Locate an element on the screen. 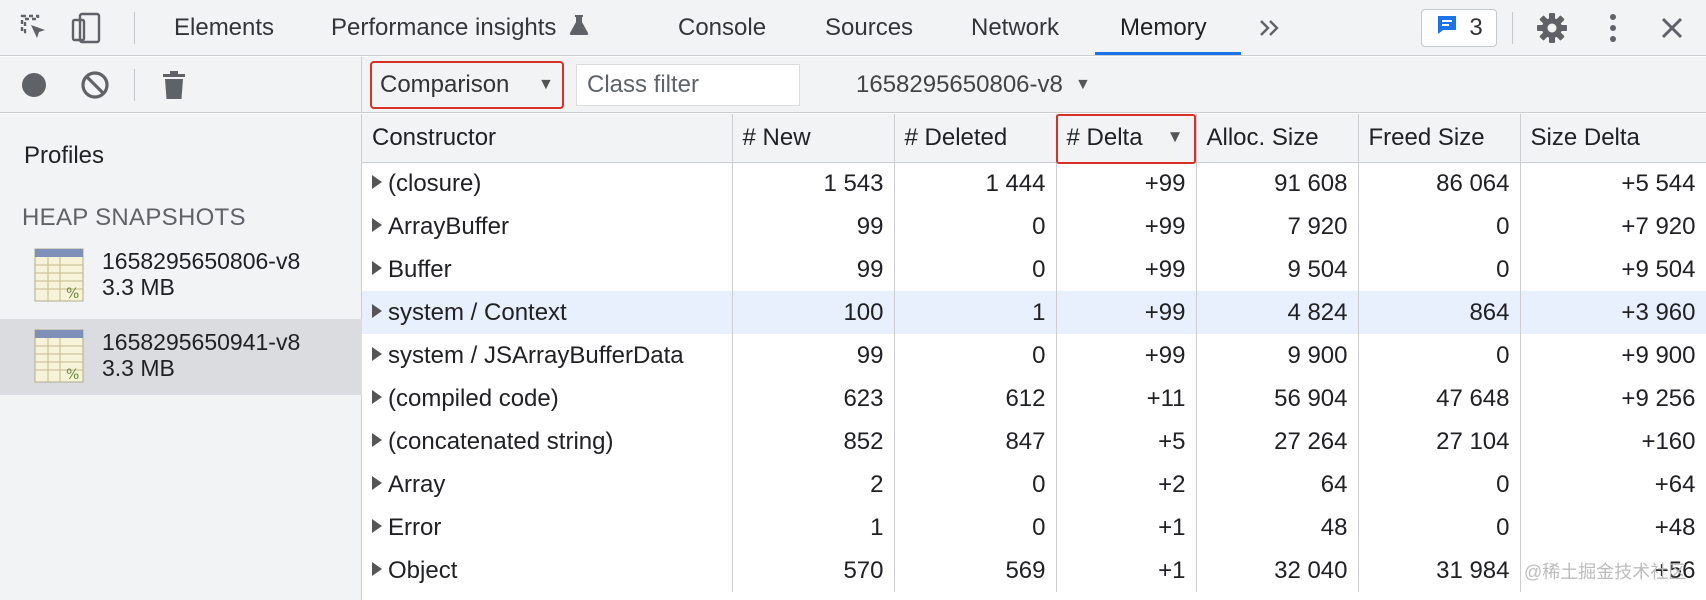 Image resolution: width=1706 pixels, height=600 pixels. cell-delta: +11 is located at coordinates (1126, 398).